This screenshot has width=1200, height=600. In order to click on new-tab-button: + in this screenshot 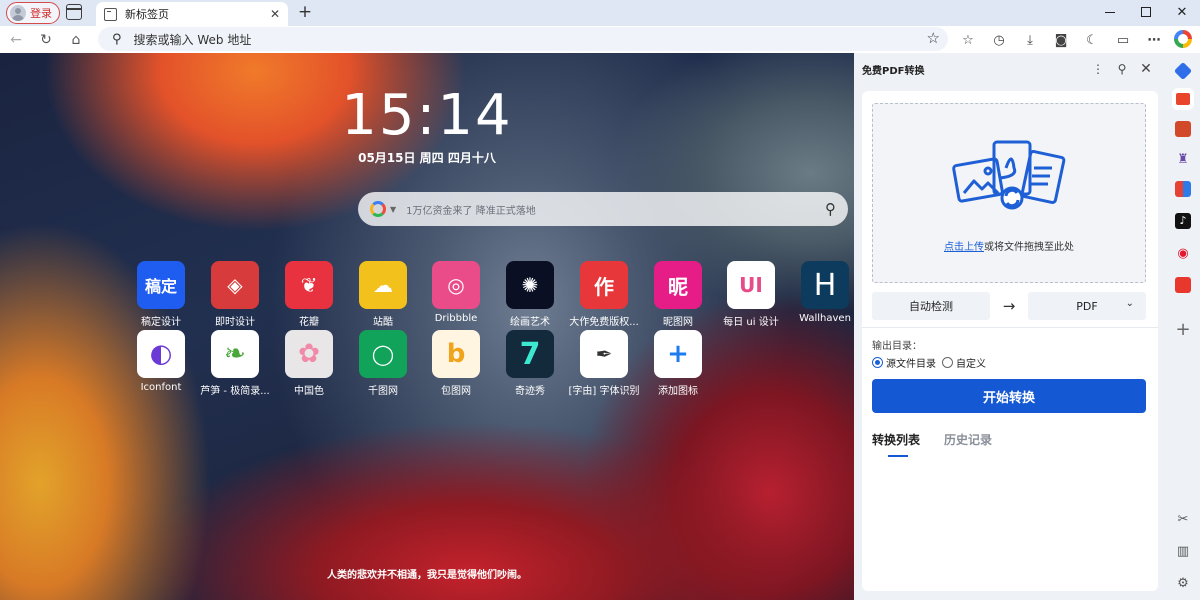, I will do `click(305, 12)`.